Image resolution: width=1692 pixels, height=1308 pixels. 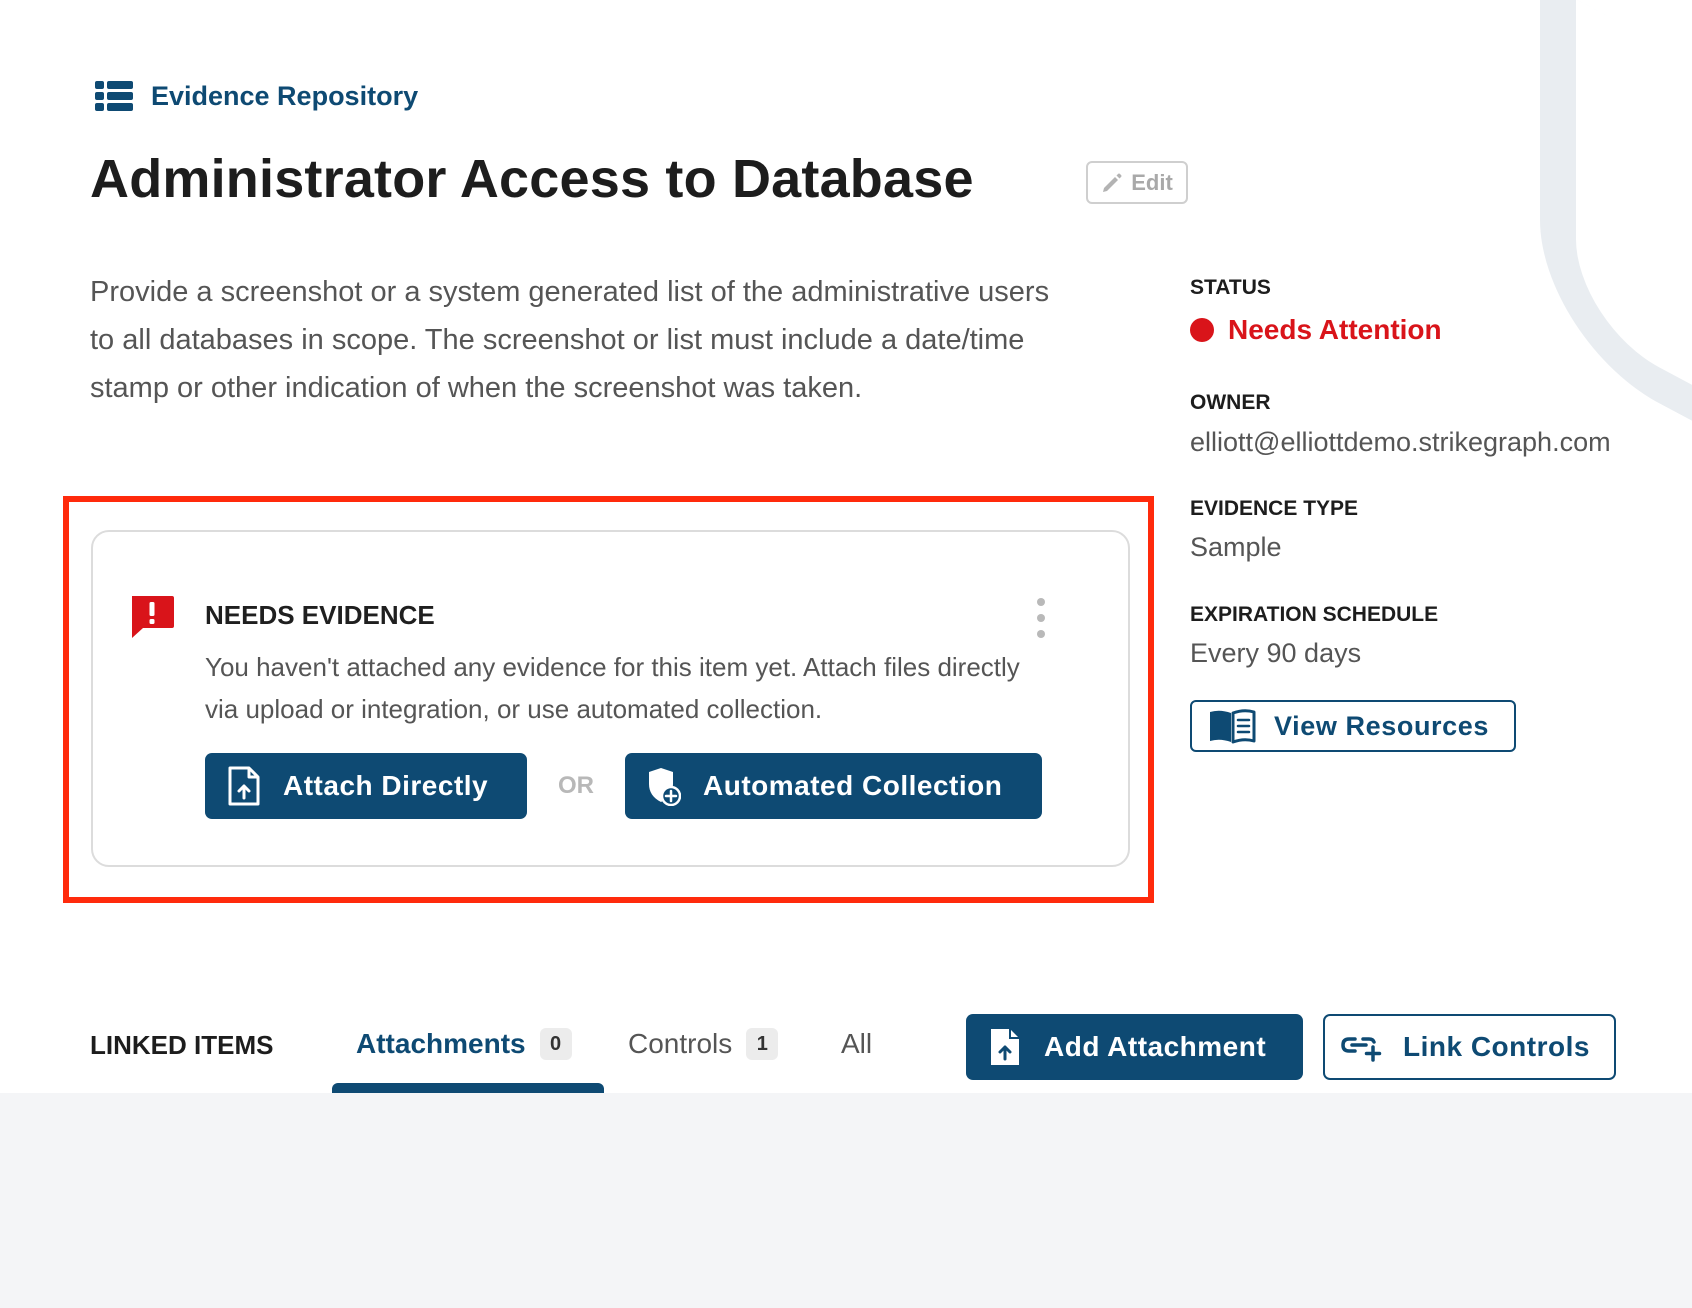 I want to click on automated-collection-label: Automated Collection, so click(x=853, y=785).